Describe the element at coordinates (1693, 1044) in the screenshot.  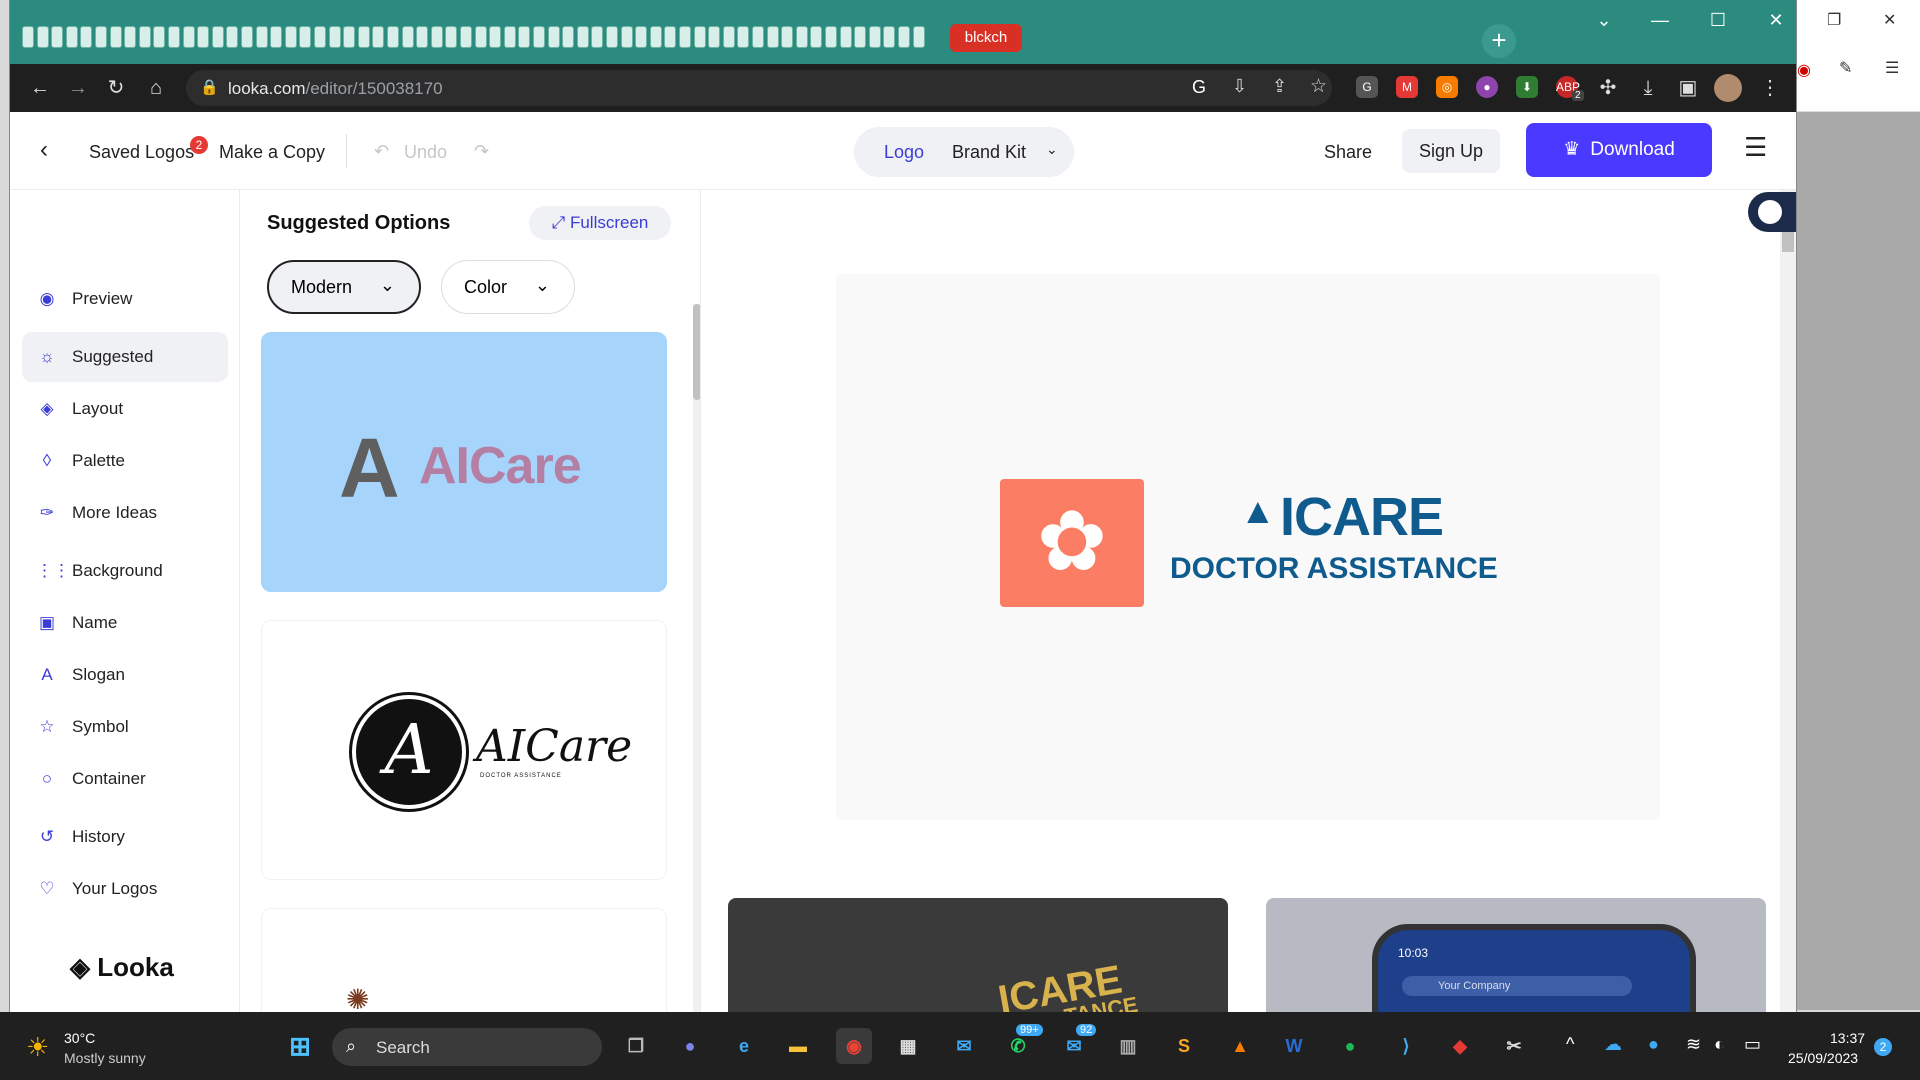
I see `wifi-icon: ≋` at that location.